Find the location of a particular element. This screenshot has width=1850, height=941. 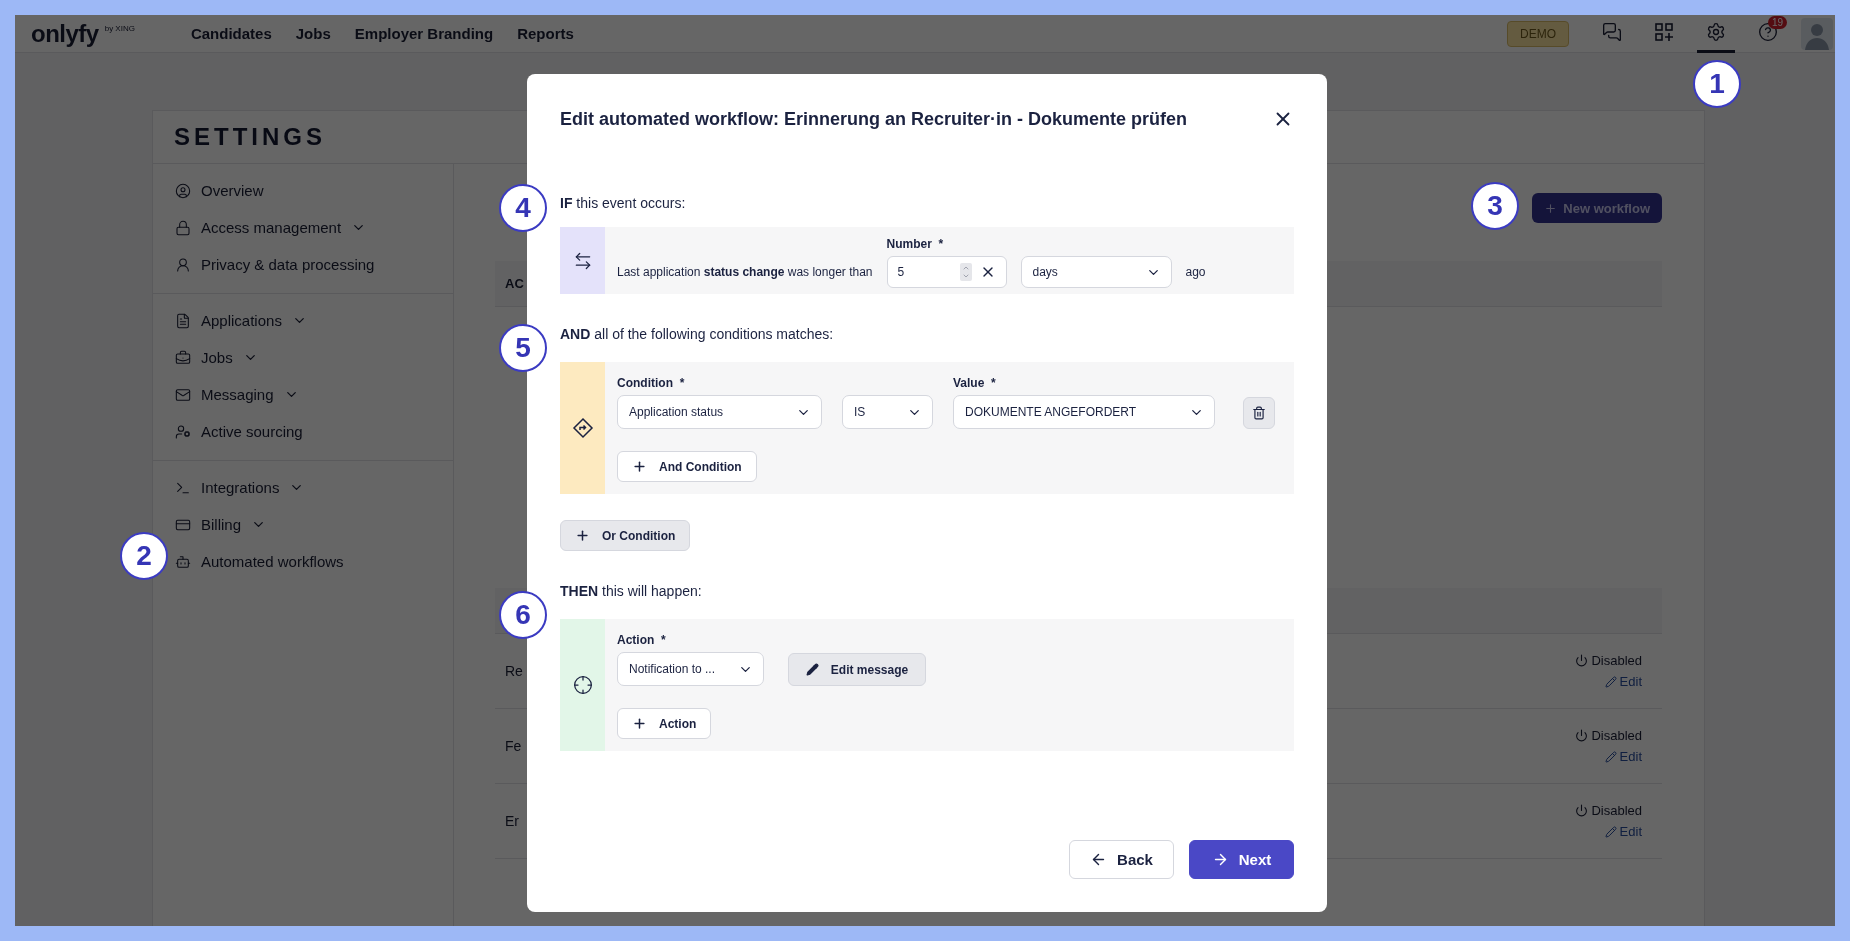

field-label: Action * is located at coordinates (642, 640).